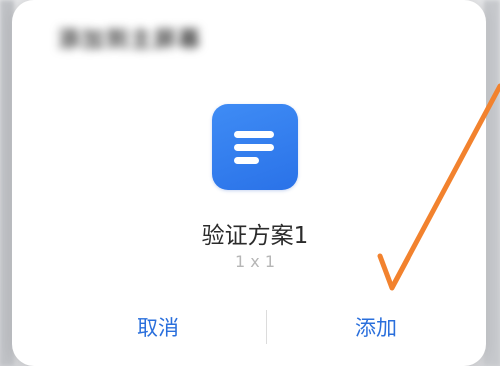 The image size is (500, 366). Describe the element at coordinates (492, 183) in the screenshot. I see `background-edge-right` at that location.